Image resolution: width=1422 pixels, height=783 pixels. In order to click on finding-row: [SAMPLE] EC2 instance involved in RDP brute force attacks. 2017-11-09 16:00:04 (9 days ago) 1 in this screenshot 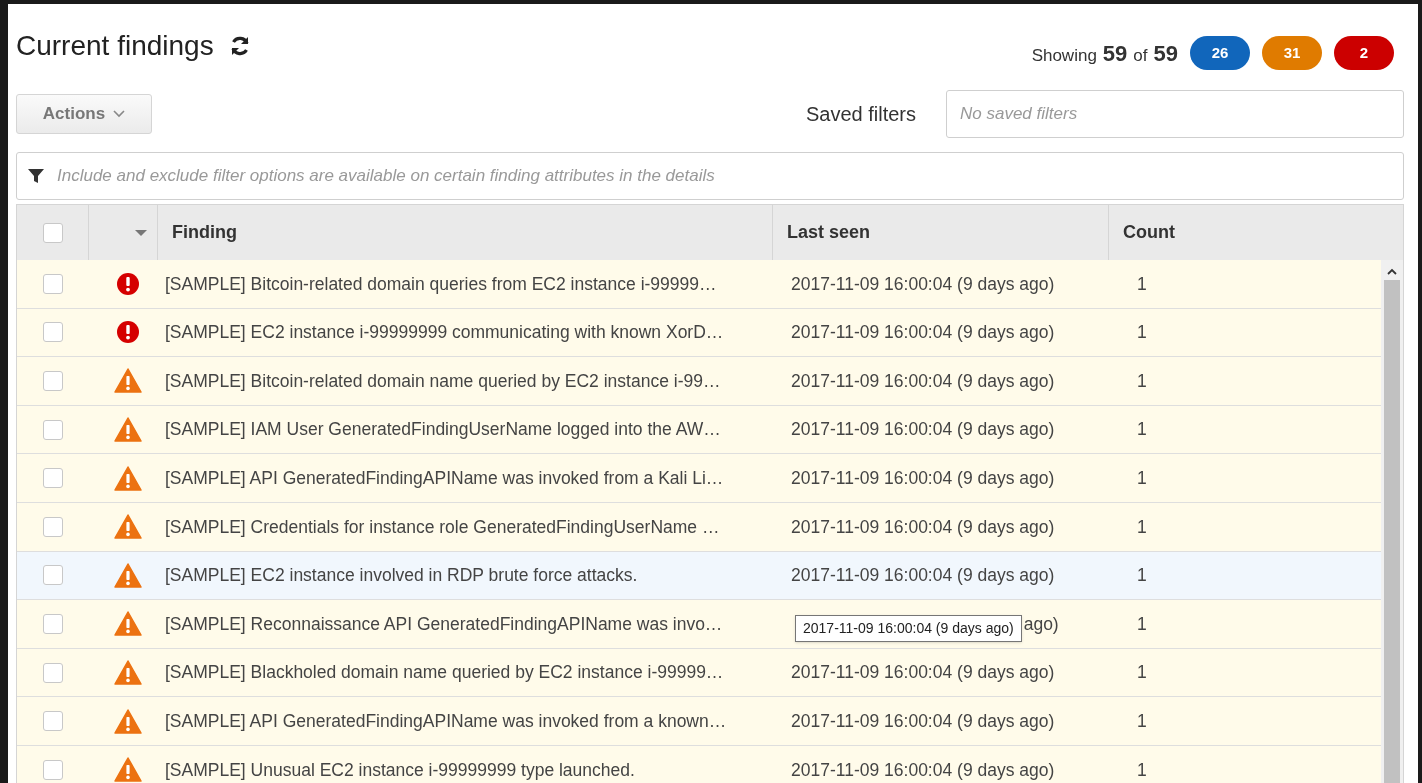, I will do `click(699, 576)`.